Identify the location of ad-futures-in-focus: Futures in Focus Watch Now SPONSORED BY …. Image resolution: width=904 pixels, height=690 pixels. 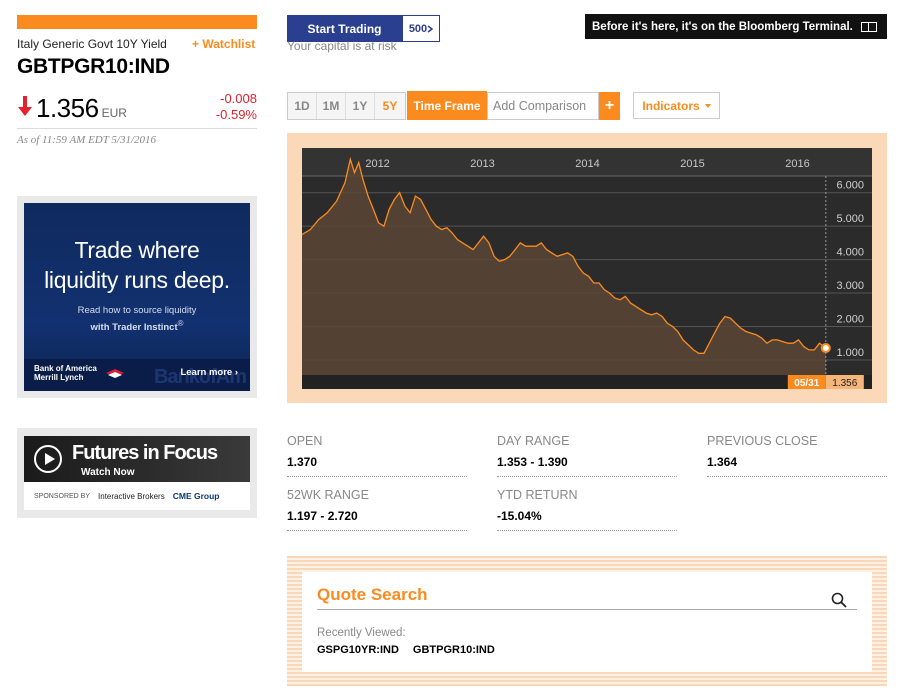
(137, 473).